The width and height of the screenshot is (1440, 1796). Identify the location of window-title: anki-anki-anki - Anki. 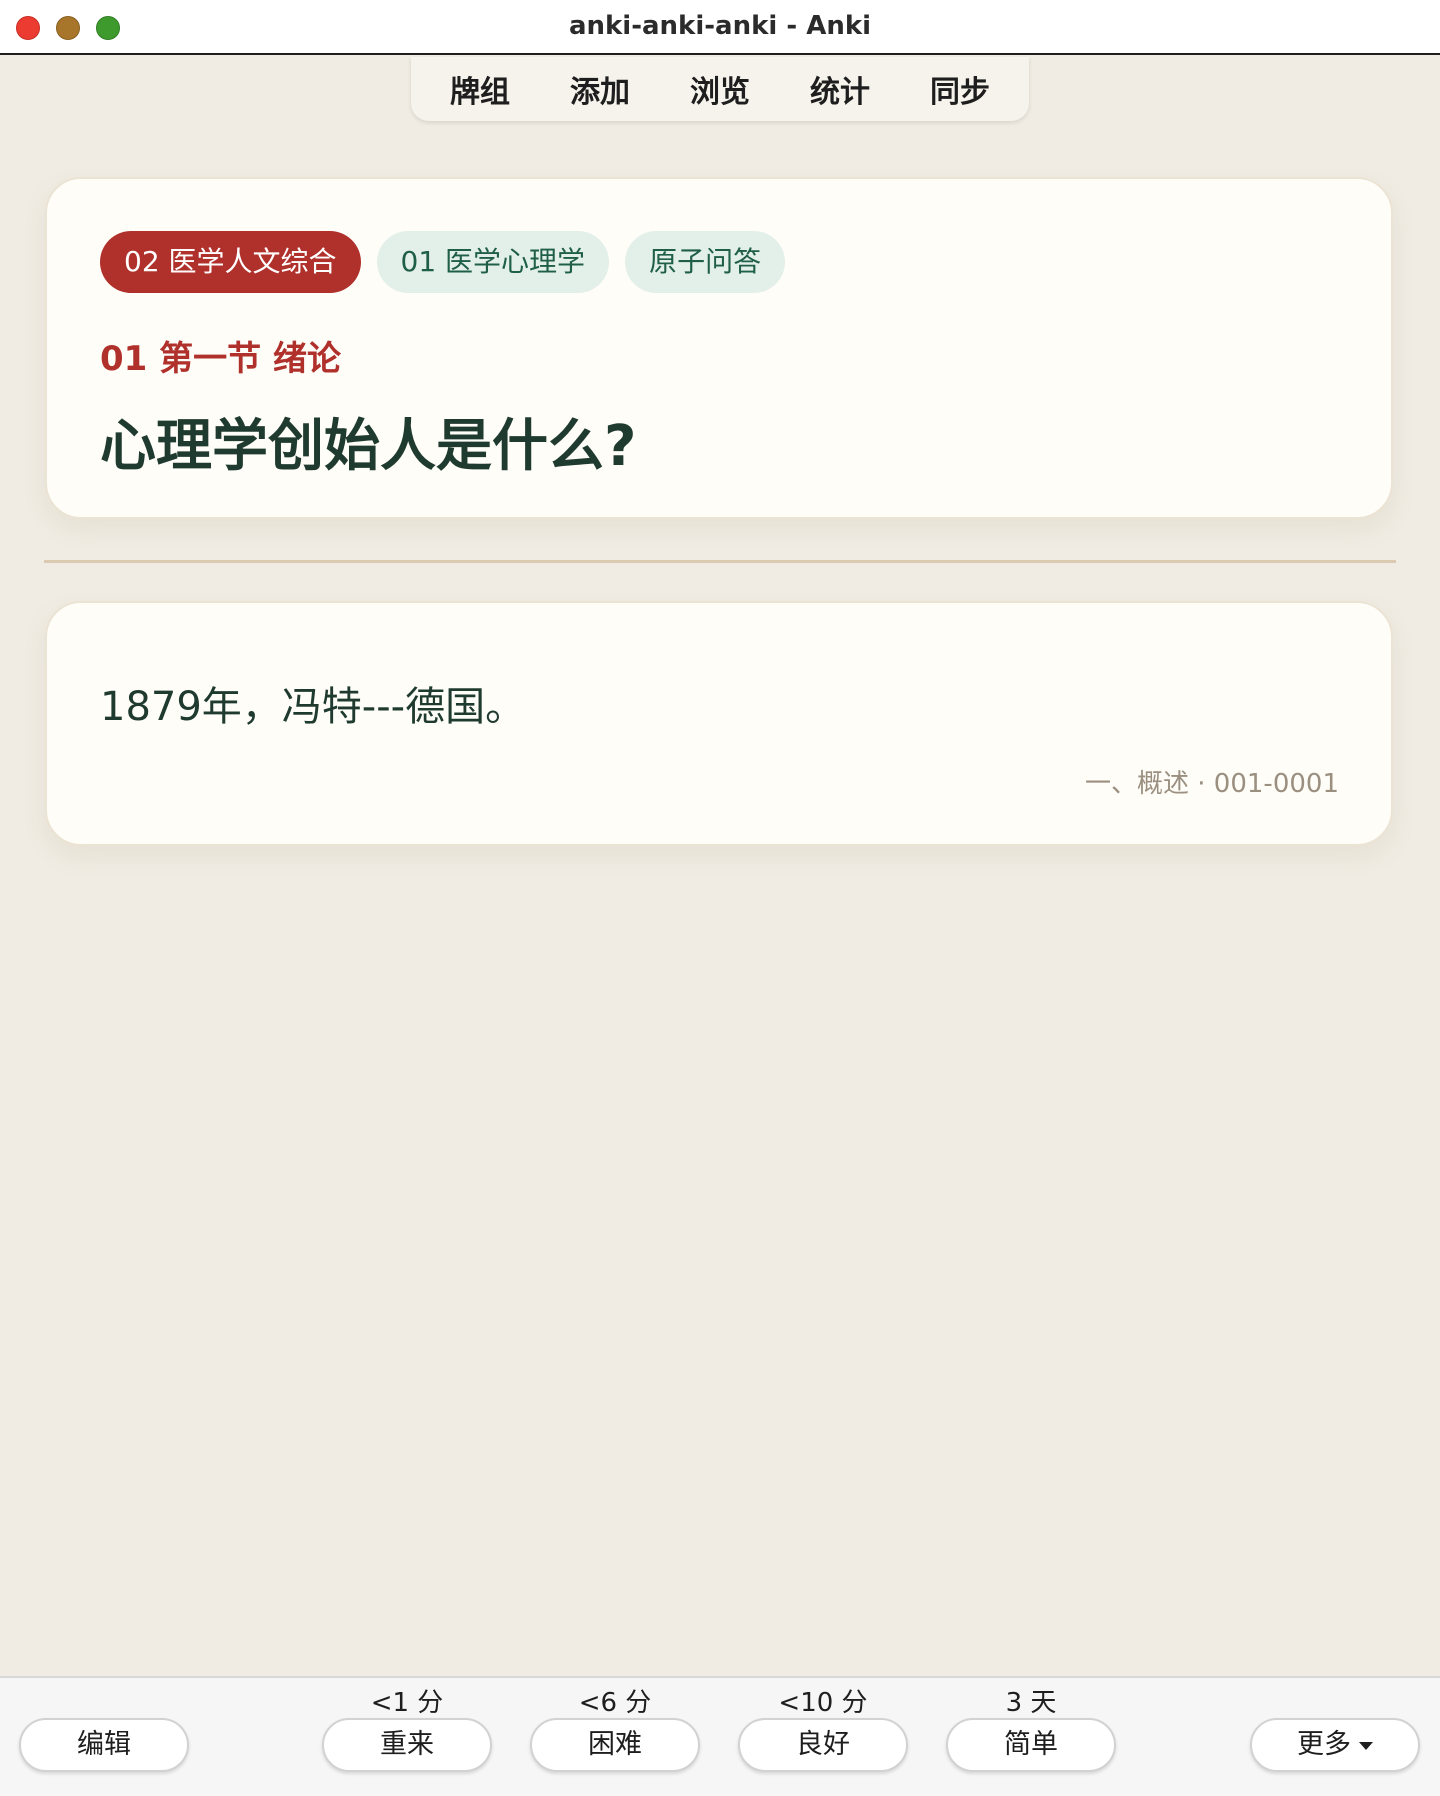
(720, 26).